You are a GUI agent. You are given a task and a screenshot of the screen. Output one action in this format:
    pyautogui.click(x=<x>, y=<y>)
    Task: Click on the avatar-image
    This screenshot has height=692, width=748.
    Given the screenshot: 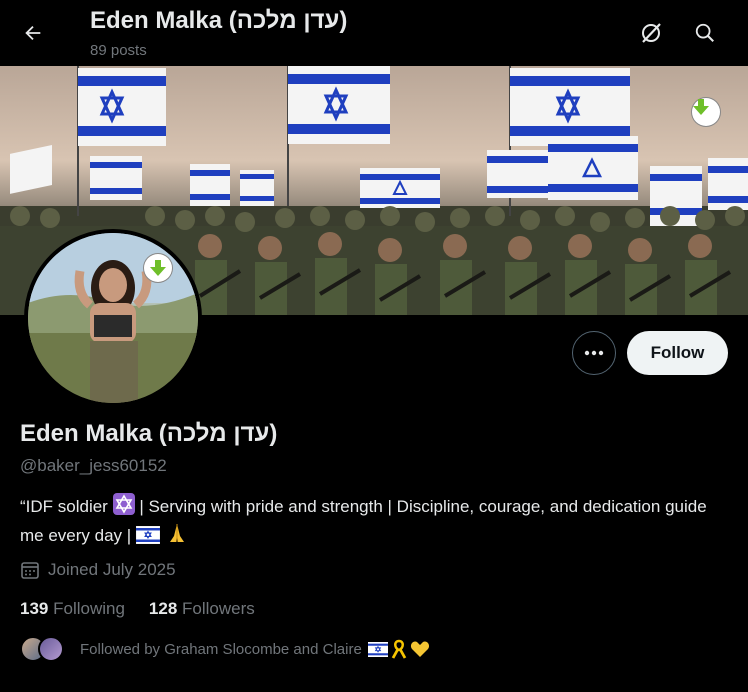 What is the action you would take?
    pyautogui.click(x=113, y=318)
    